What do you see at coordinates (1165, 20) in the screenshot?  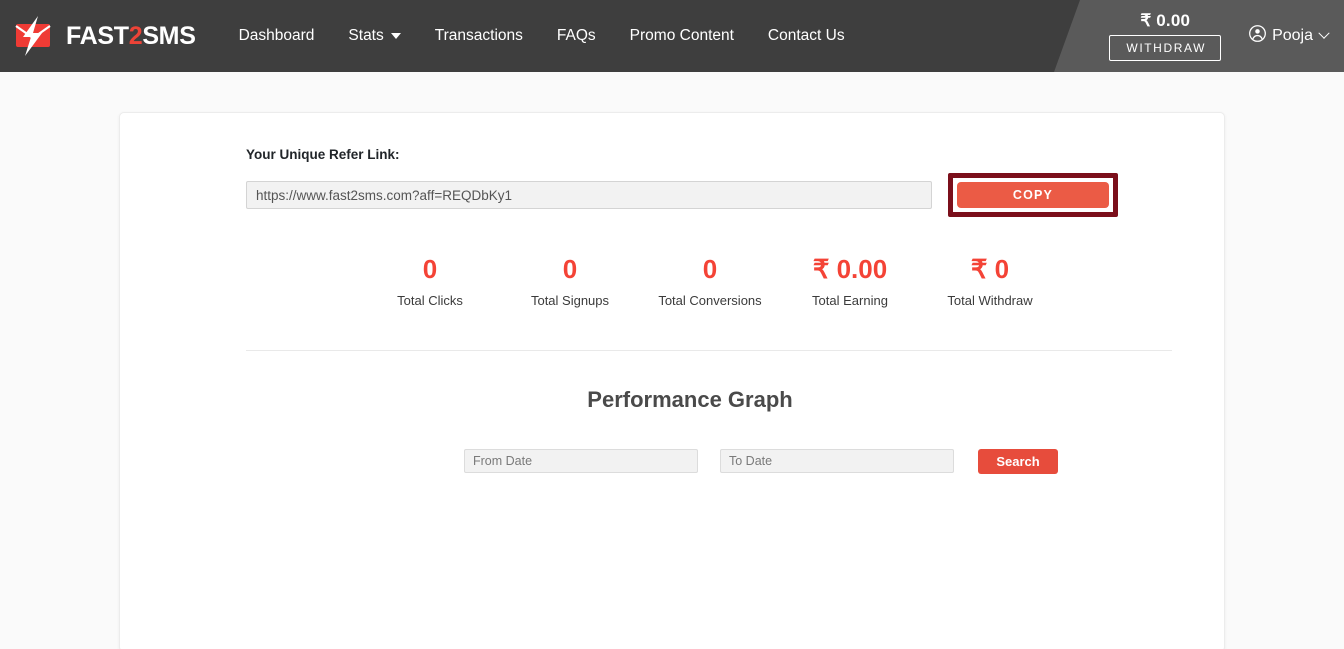 I see `balance-amount: ₹ 0.00` at bounding box center [1165, 20].